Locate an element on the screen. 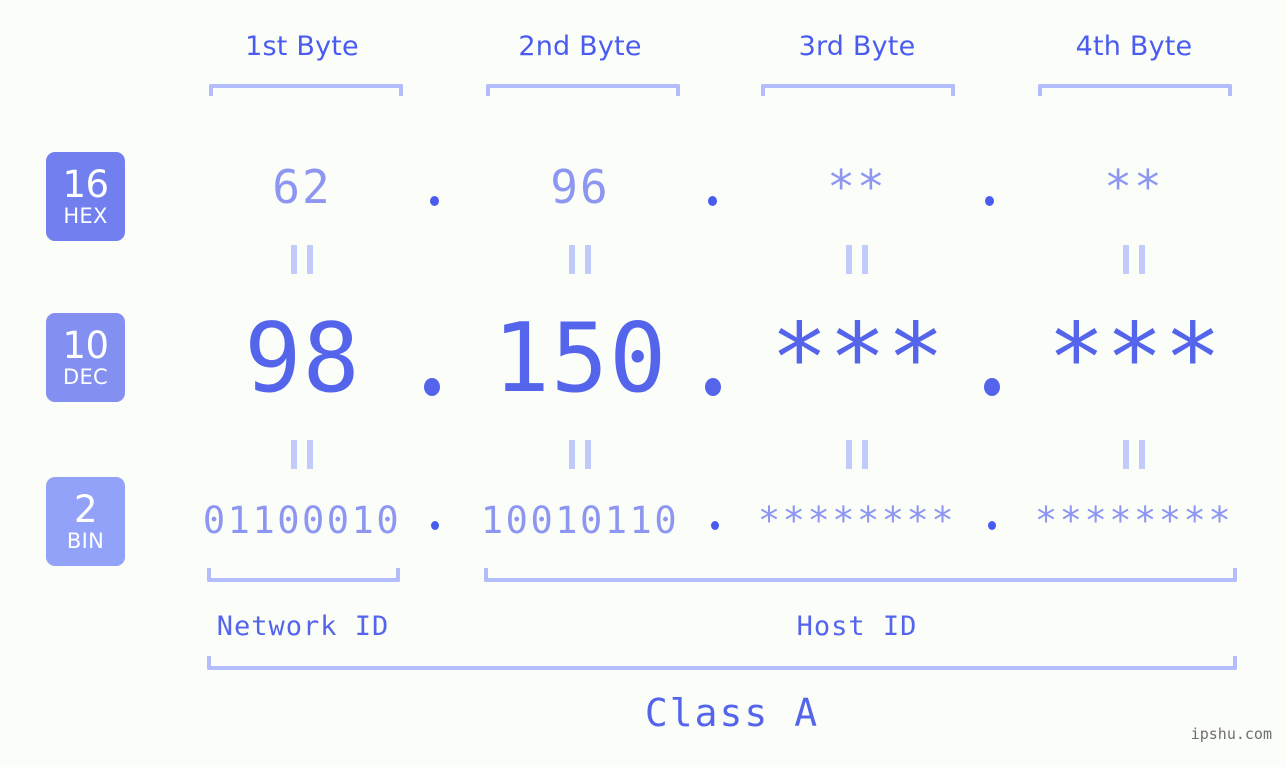 The height and width of the screenshot is (767, 1285). byte-header-4: 4th Byte is located at coordinates (1134, 46).